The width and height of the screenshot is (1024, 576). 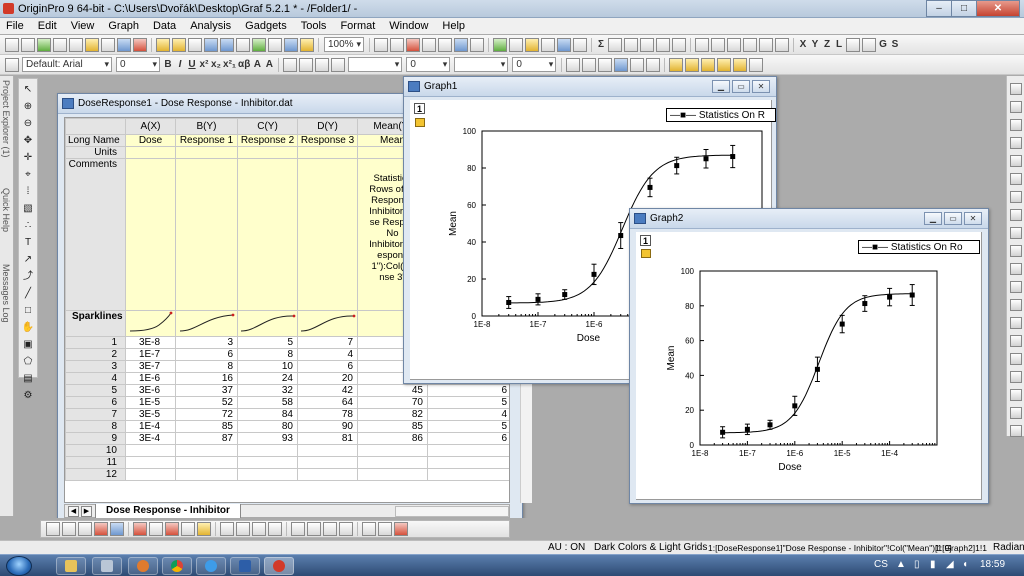 I want to click on table-cell: 5, so click(x=468, y=402).